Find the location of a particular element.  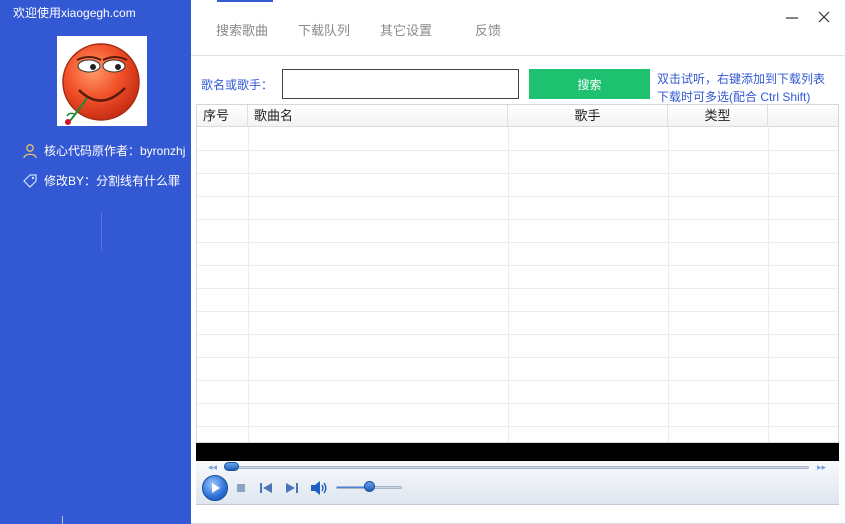

modified-row: 修改BY：分割线有什么罪 is located at coordinates (101, 180).